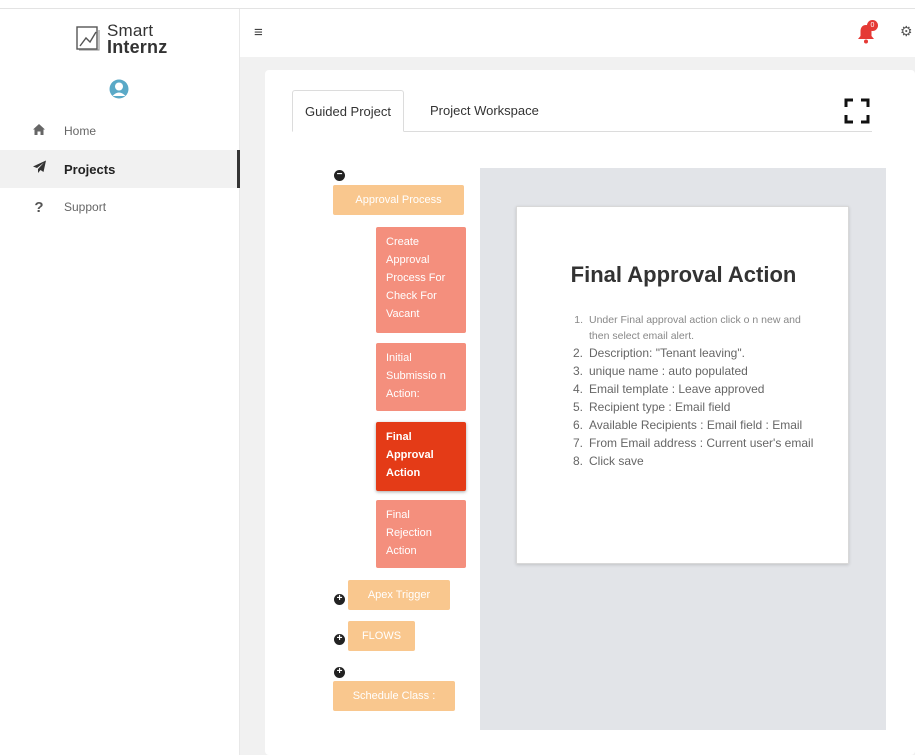 The width and height of the screenshot is (915, 755). I want to click on brand-logo: Smart Internz, so click(121, 39).